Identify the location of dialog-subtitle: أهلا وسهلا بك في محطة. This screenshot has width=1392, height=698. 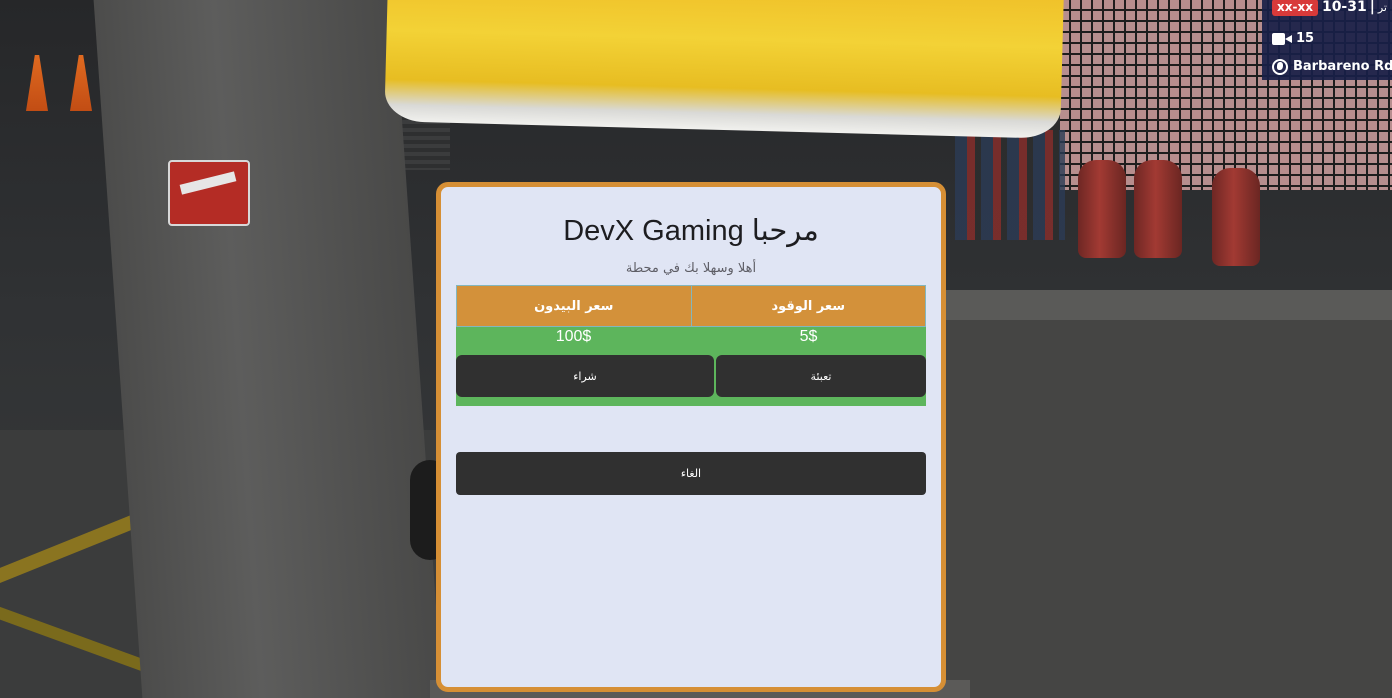
(691, 268).